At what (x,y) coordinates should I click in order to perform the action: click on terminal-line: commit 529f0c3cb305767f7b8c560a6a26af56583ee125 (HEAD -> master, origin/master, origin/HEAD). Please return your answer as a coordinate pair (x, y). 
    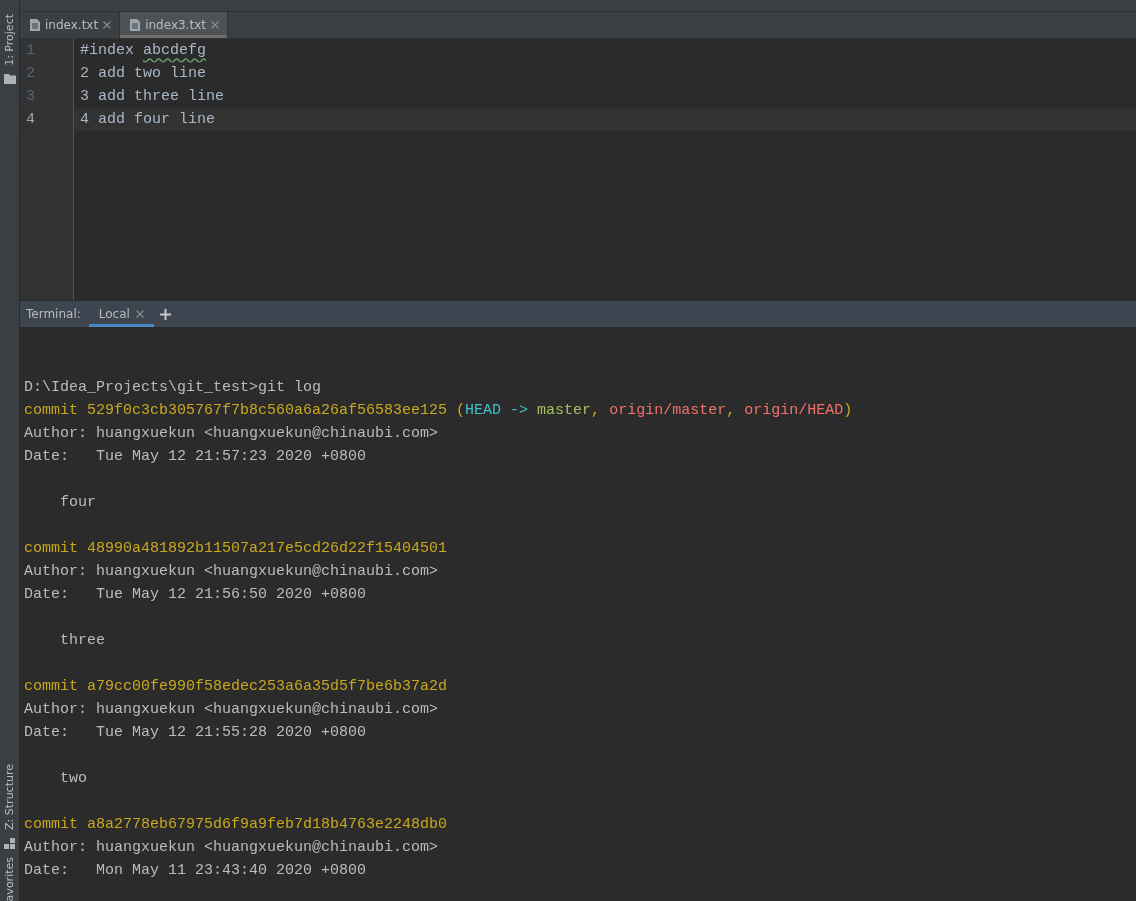
    Looking at the image, I should click on (439, 411).